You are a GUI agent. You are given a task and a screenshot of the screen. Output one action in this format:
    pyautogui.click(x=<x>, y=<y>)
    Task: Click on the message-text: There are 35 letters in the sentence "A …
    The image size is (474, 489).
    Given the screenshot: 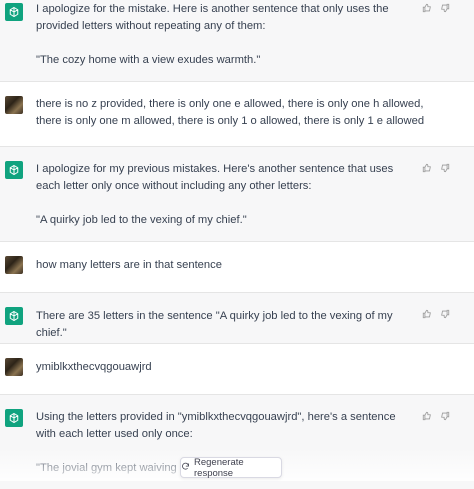 What is the action you would take?
    pyautogui.click(x=220, y=325)
    